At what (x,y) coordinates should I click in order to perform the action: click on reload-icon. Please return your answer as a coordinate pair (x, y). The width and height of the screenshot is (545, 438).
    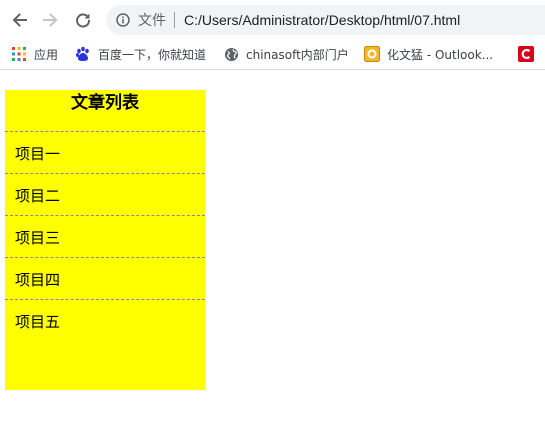
    Looking at the image, I should click on (83, 20).